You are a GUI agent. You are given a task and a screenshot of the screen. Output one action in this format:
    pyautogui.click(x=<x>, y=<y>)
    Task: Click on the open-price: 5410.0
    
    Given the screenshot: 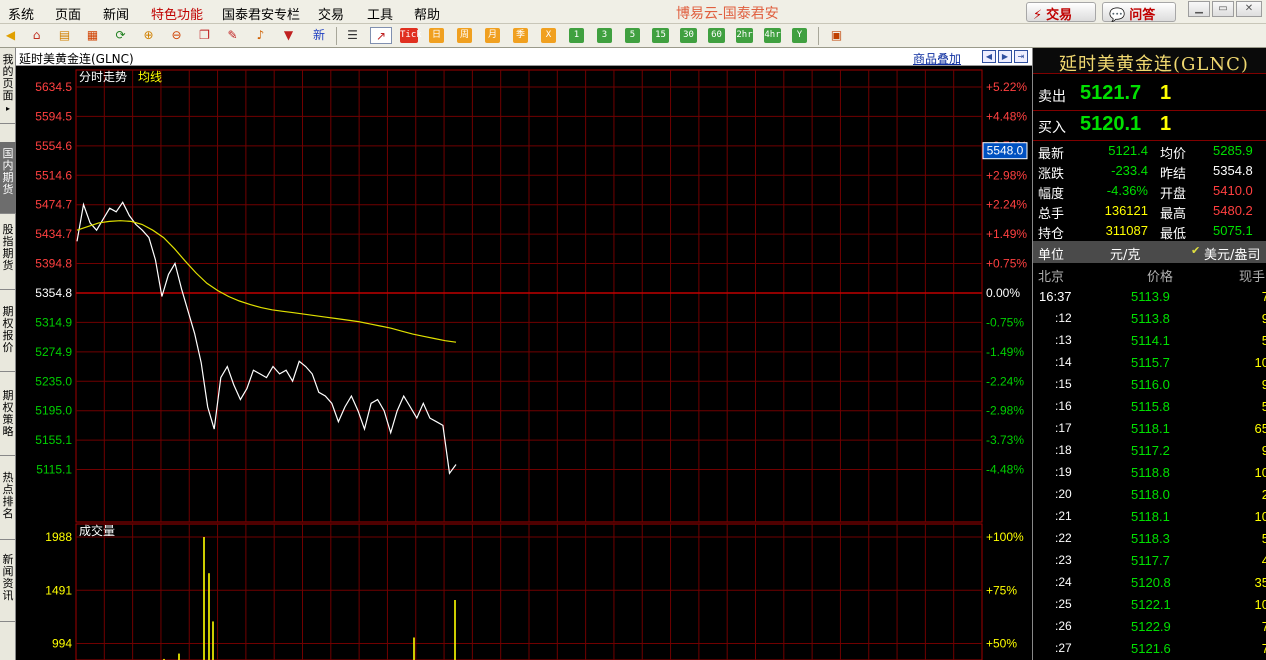 What is the action you would take?
    pyautogui.click(x=1233, y=190)
    